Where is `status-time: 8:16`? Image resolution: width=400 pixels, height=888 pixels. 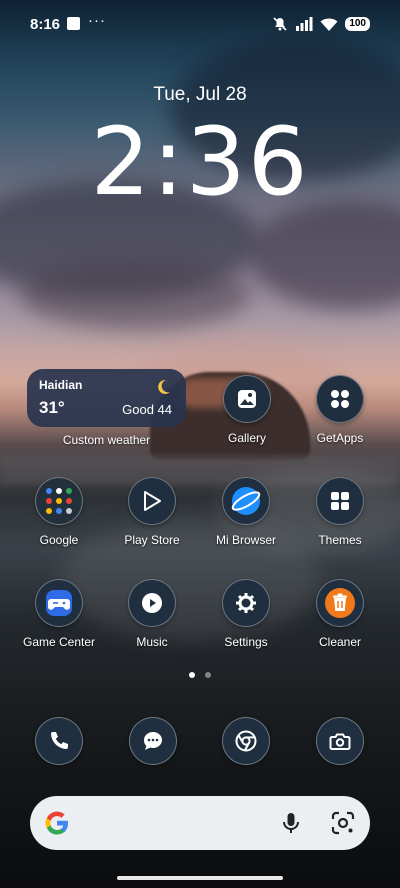
status-time: 8:16 is located at coordinates (45, 24).